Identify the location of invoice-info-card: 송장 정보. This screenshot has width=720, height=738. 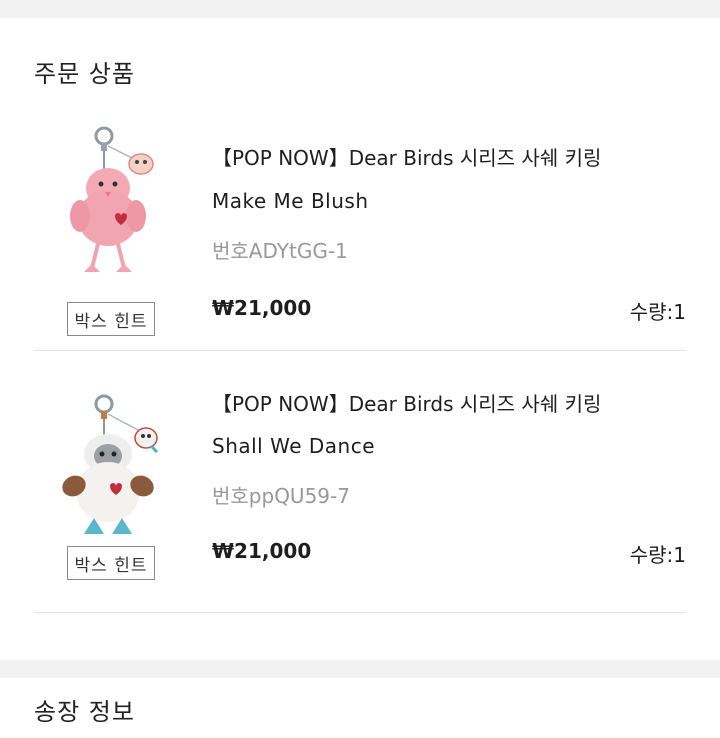
(360, 708).